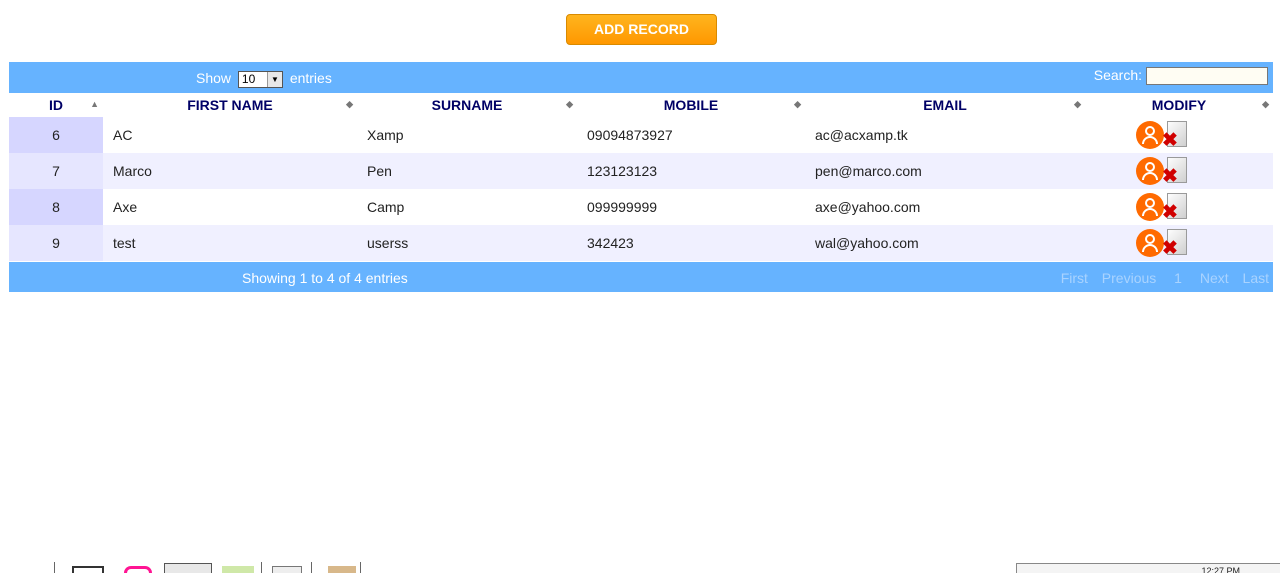  What do you see at coordinates (230, 207) in the screenshot?
I see `cell-first-name: Axe` at bounding box center [230, 207].